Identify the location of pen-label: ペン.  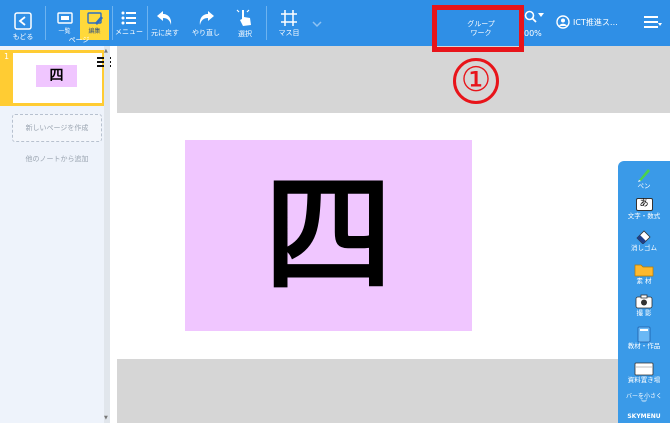
(644, 186).